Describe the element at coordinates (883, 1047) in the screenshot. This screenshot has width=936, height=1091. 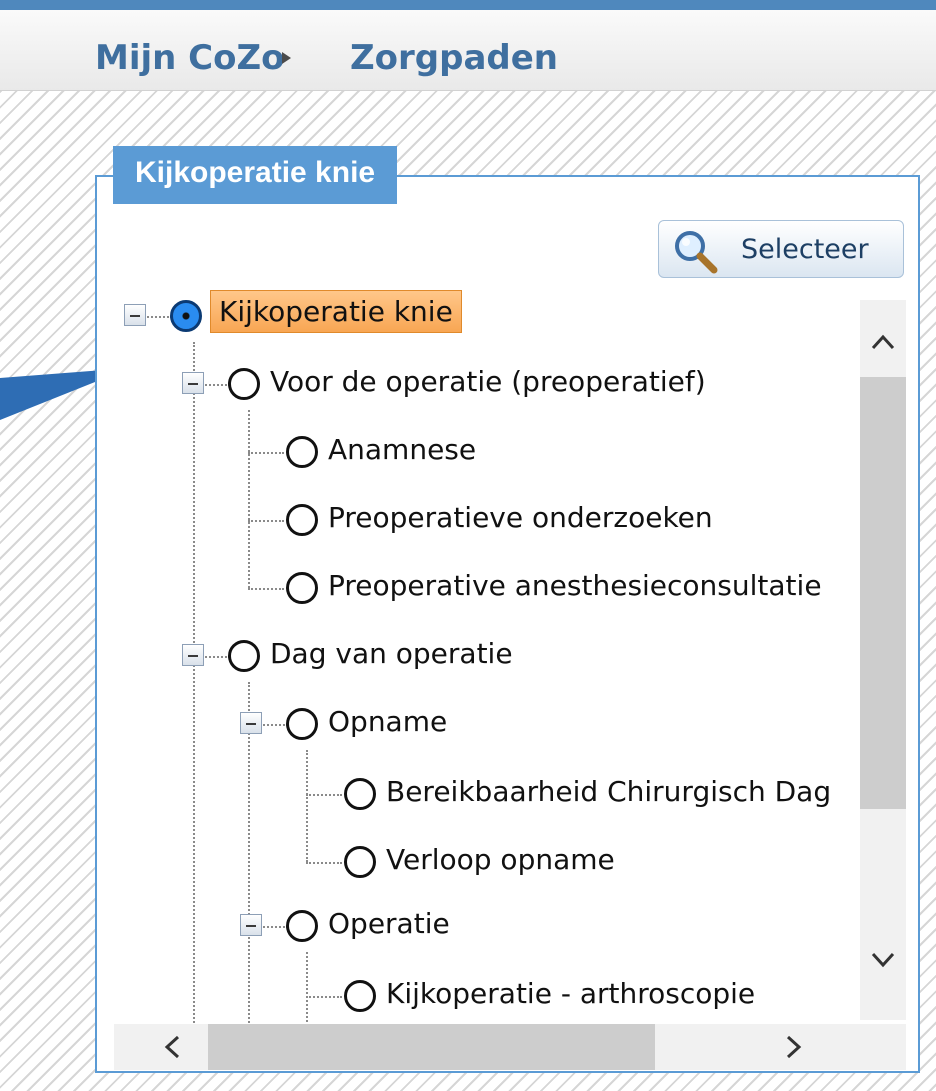
I see `scrollbar-corner` at that location.